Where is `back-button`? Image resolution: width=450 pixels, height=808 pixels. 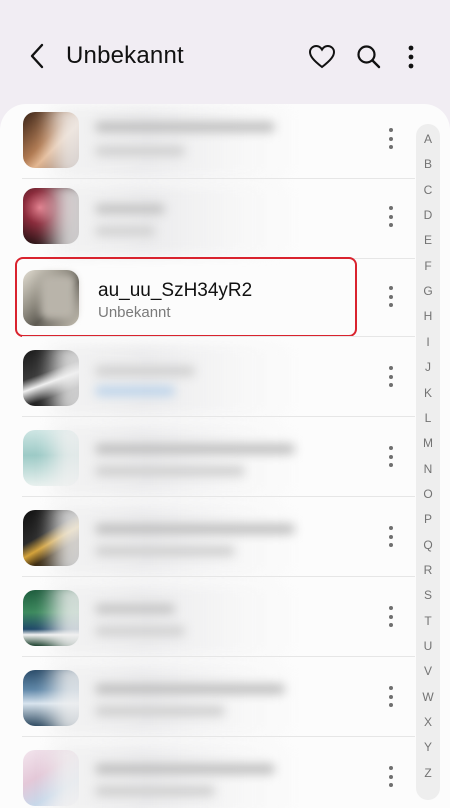
back-button is located at coordinates (38, 56).